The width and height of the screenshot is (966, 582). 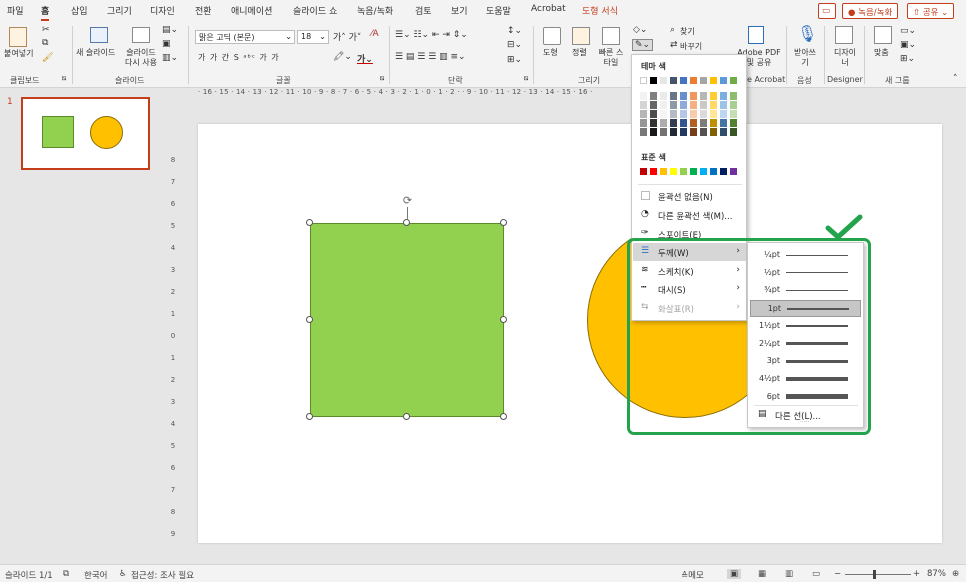 I want to click on tab-review: 검토, so click(x=423, y=10).